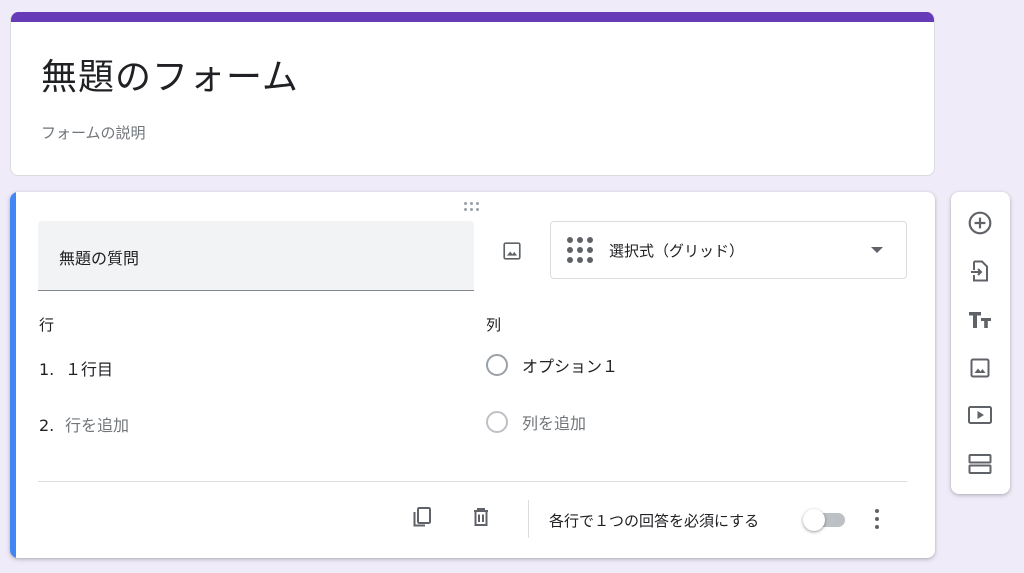 The height and width of the screenshot is (573, 1024). Describe the element at coordinates (472, 481) in the screenshot. I see `footer-divider` at that location.